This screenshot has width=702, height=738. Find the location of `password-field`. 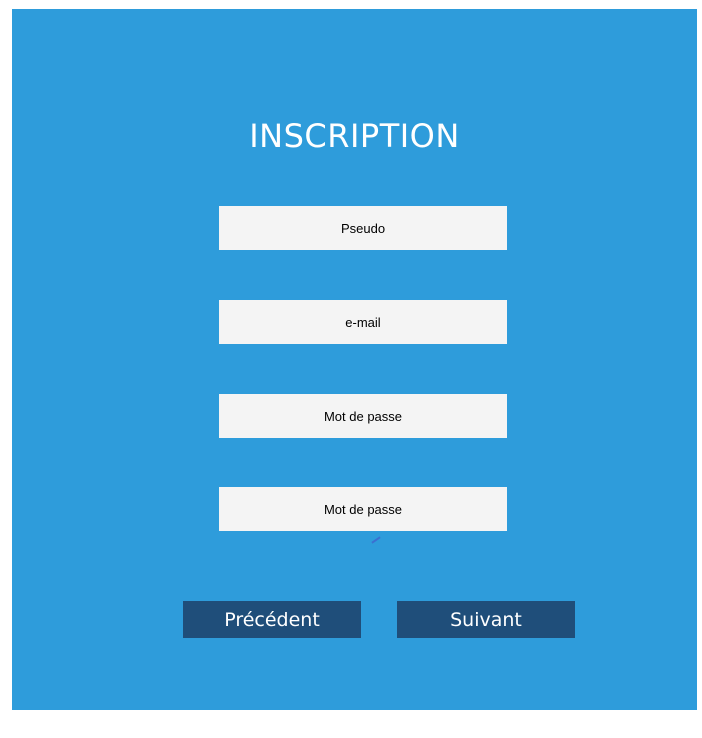

password-field is located at coordinates (363, 416).